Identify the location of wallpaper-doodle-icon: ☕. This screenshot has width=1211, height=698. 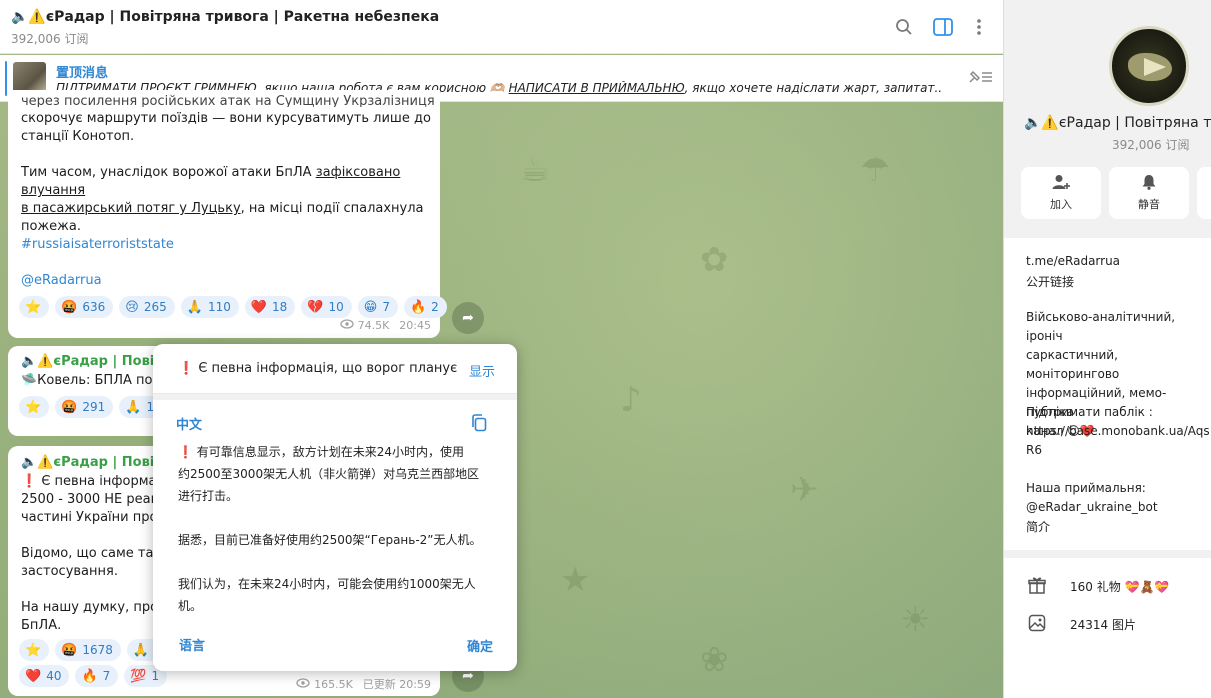
(535, 170).